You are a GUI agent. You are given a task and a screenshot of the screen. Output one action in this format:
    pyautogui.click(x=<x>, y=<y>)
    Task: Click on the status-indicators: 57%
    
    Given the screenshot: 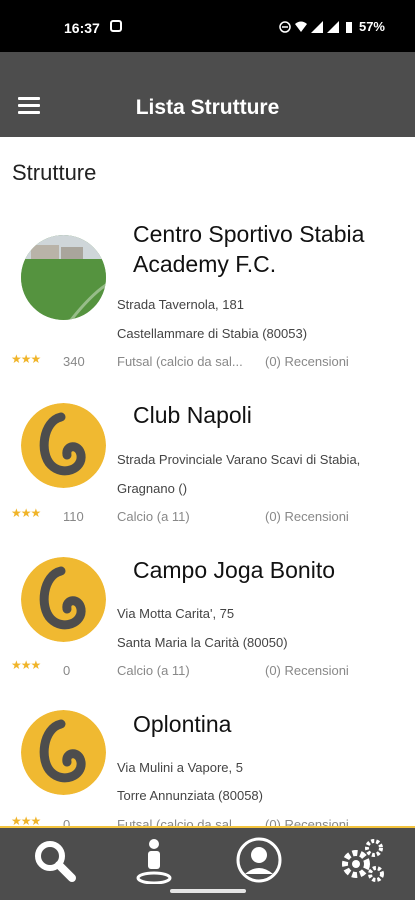 What is the action you would take?
    pyautogui.click(x=332, y=26)
    